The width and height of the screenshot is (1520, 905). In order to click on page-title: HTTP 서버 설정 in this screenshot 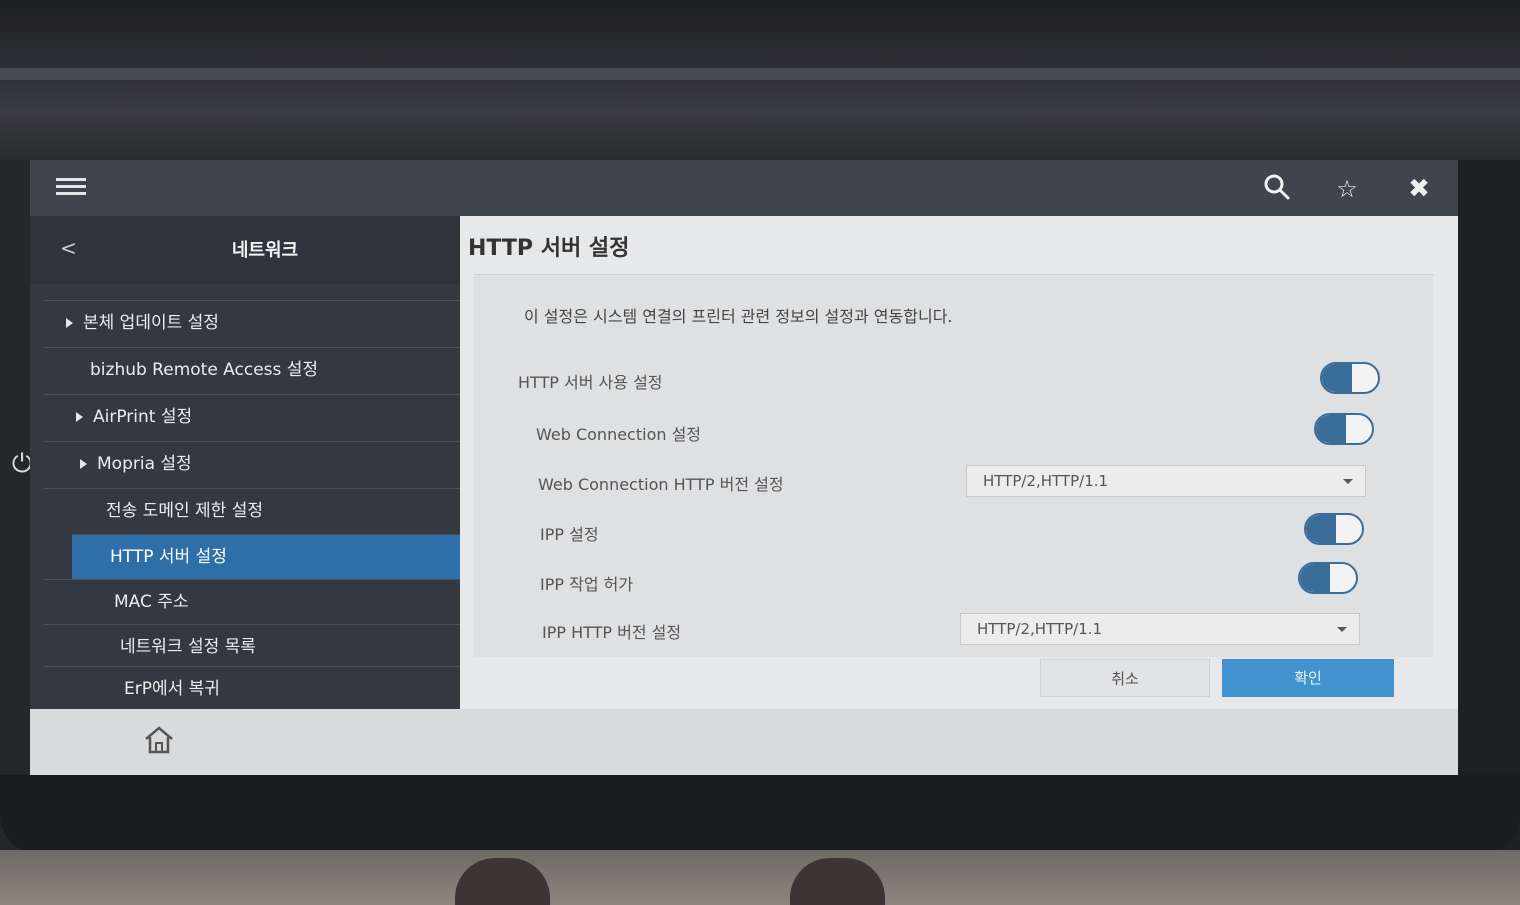, I will do `click(549, 248)`.